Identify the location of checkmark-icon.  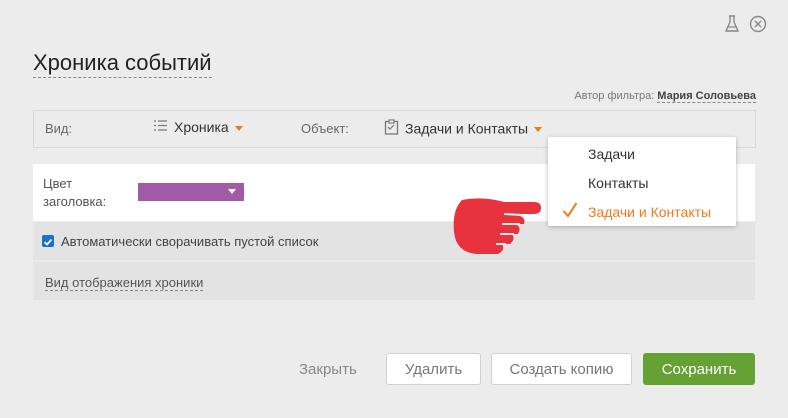
(570, 212).